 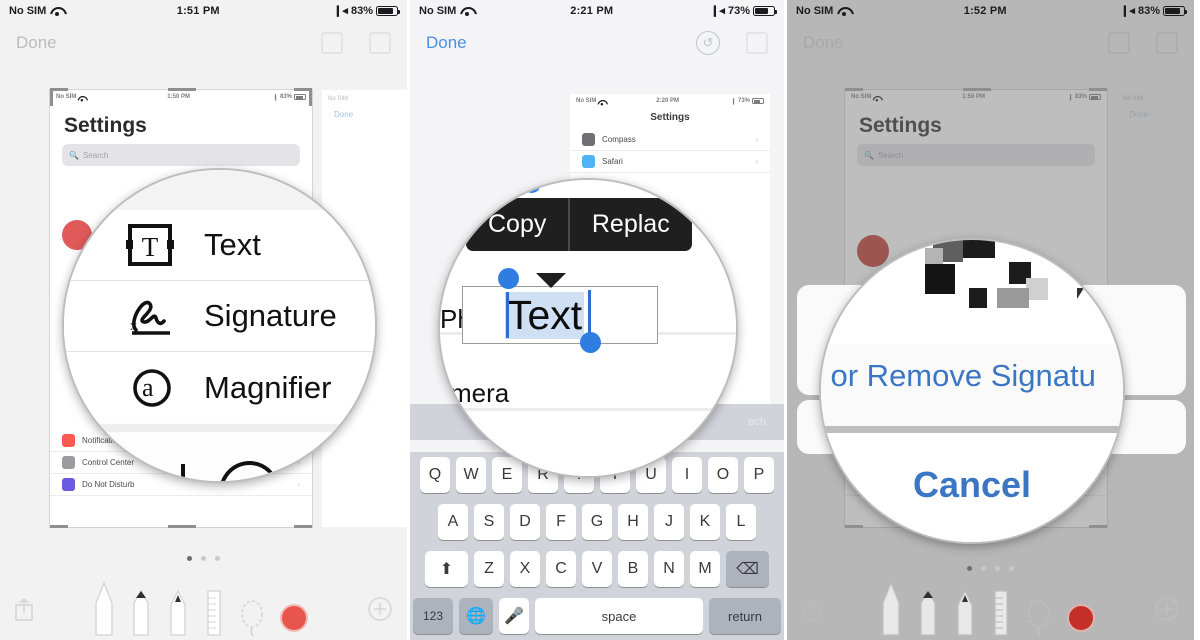 I want to click on space-key: space, so click(x=619, y=616).